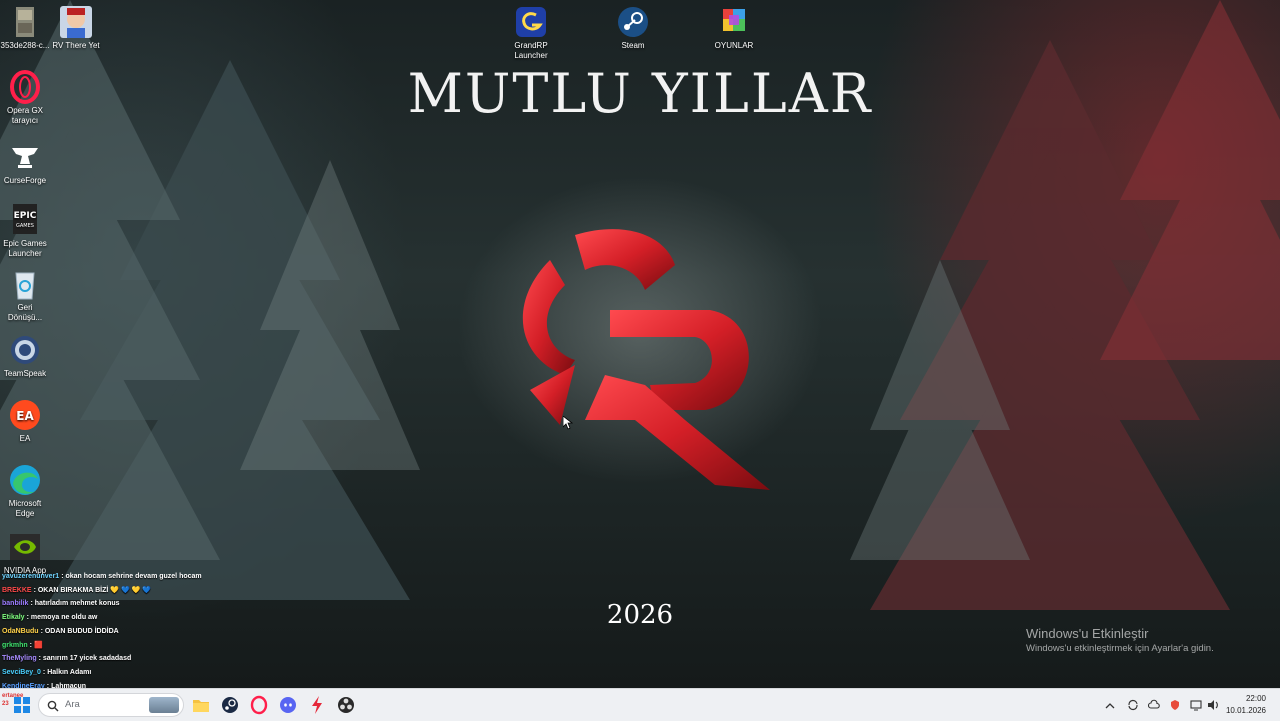 The height and width of the screenshot is (721, 1280). Describe the element at coordinates (25, 373) in the screenshot. I see `teamspeak-label: TeamSpeak` at that location.